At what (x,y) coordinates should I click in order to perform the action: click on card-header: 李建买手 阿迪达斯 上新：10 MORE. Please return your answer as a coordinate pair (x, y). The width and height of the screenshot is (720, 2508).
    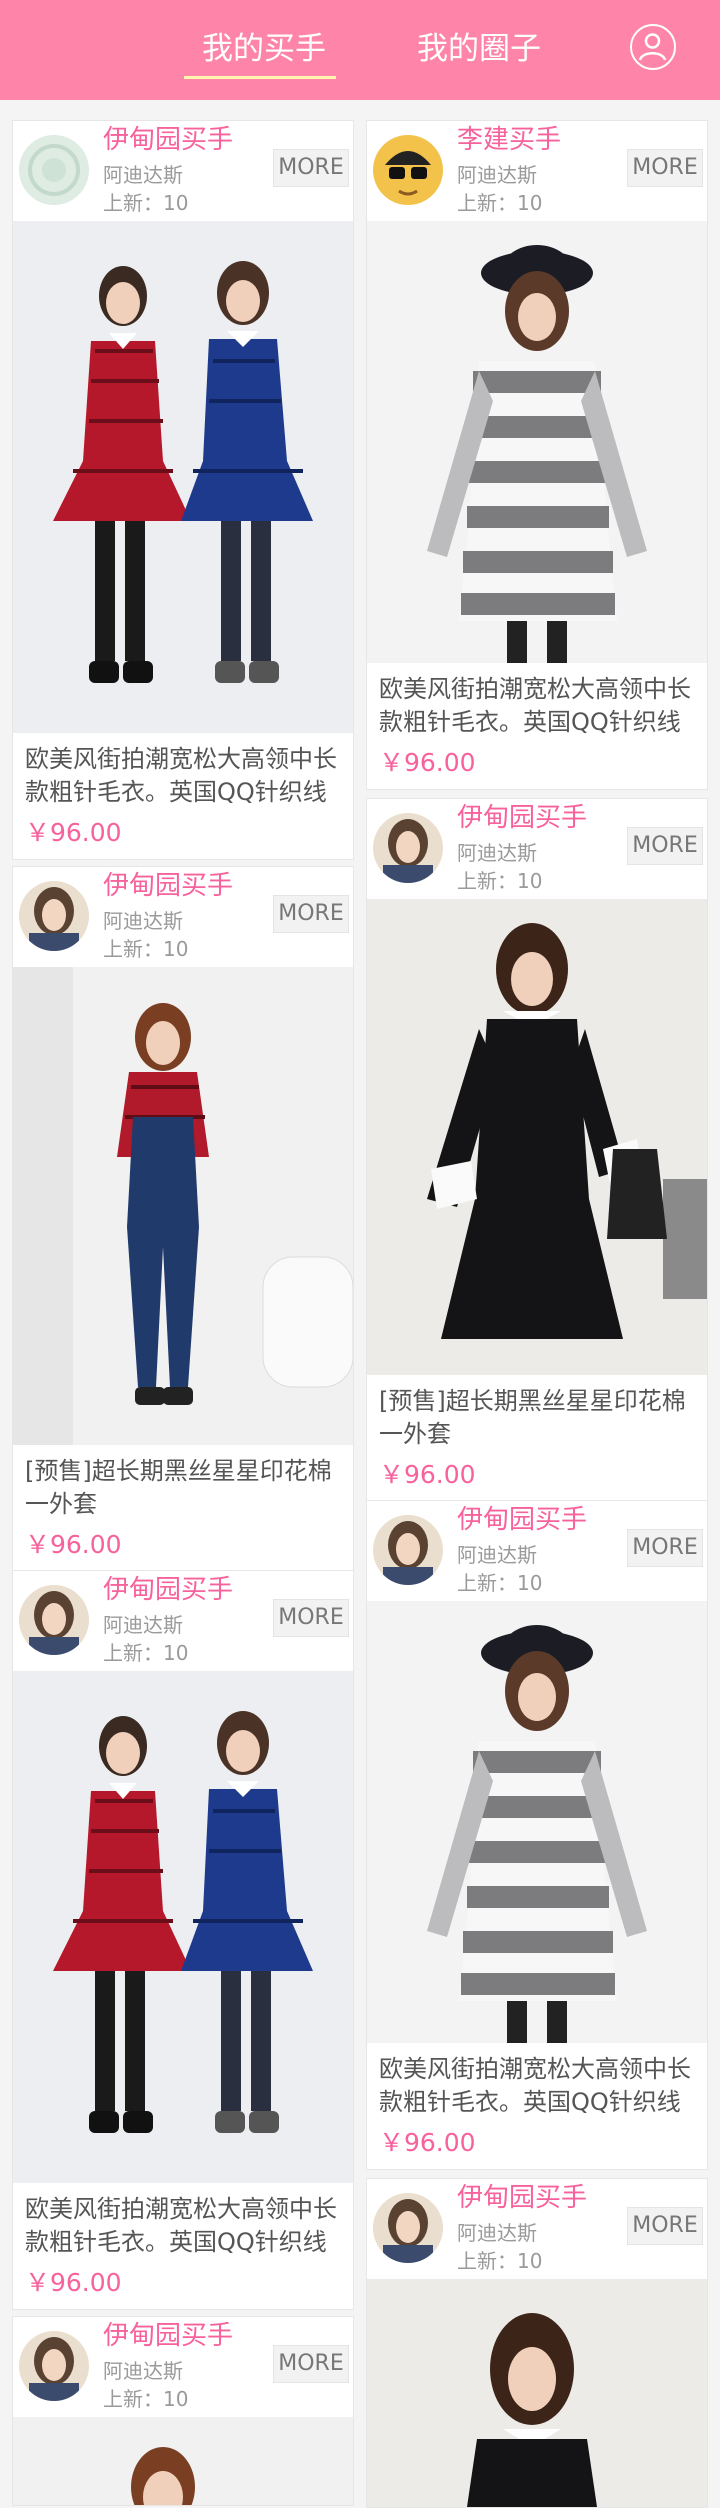
    Looking at the image, I should click on (537, 171).